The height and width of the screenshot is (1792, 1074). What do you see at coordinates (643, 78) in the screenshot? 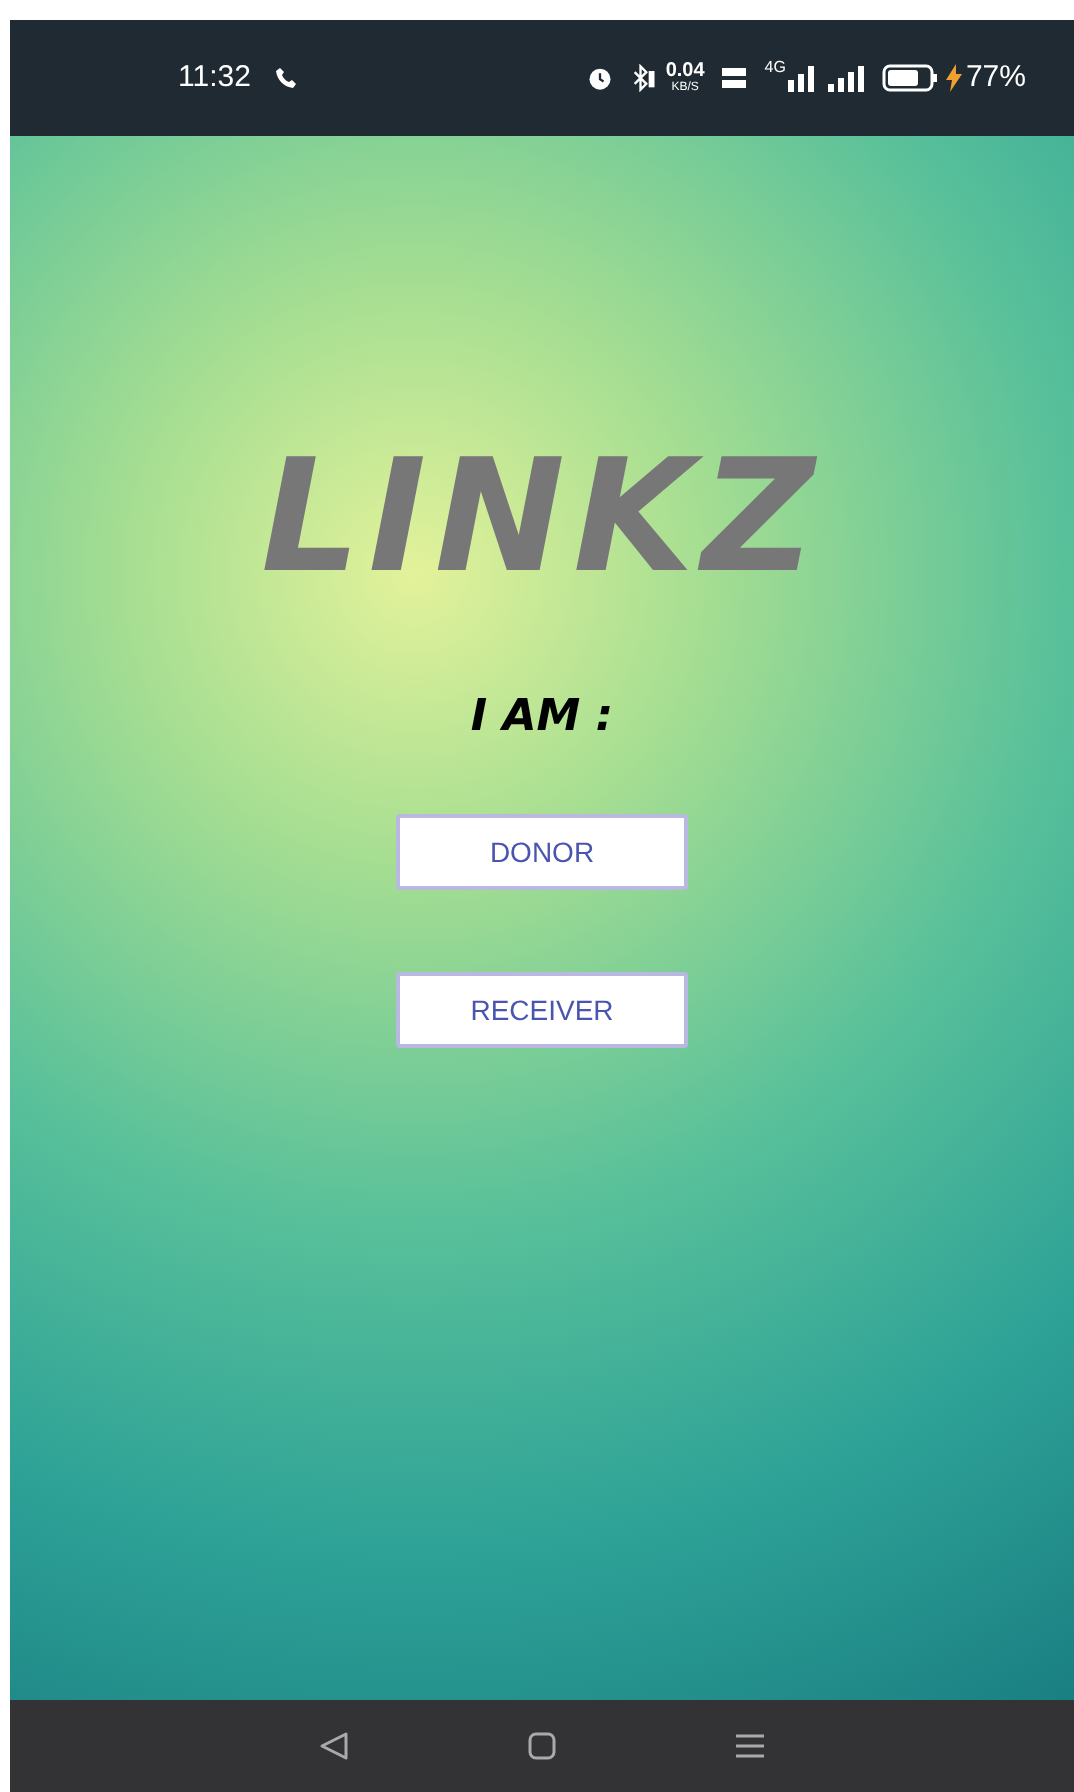
I see `bluetooth-icon` at bounding box center [643, 78].